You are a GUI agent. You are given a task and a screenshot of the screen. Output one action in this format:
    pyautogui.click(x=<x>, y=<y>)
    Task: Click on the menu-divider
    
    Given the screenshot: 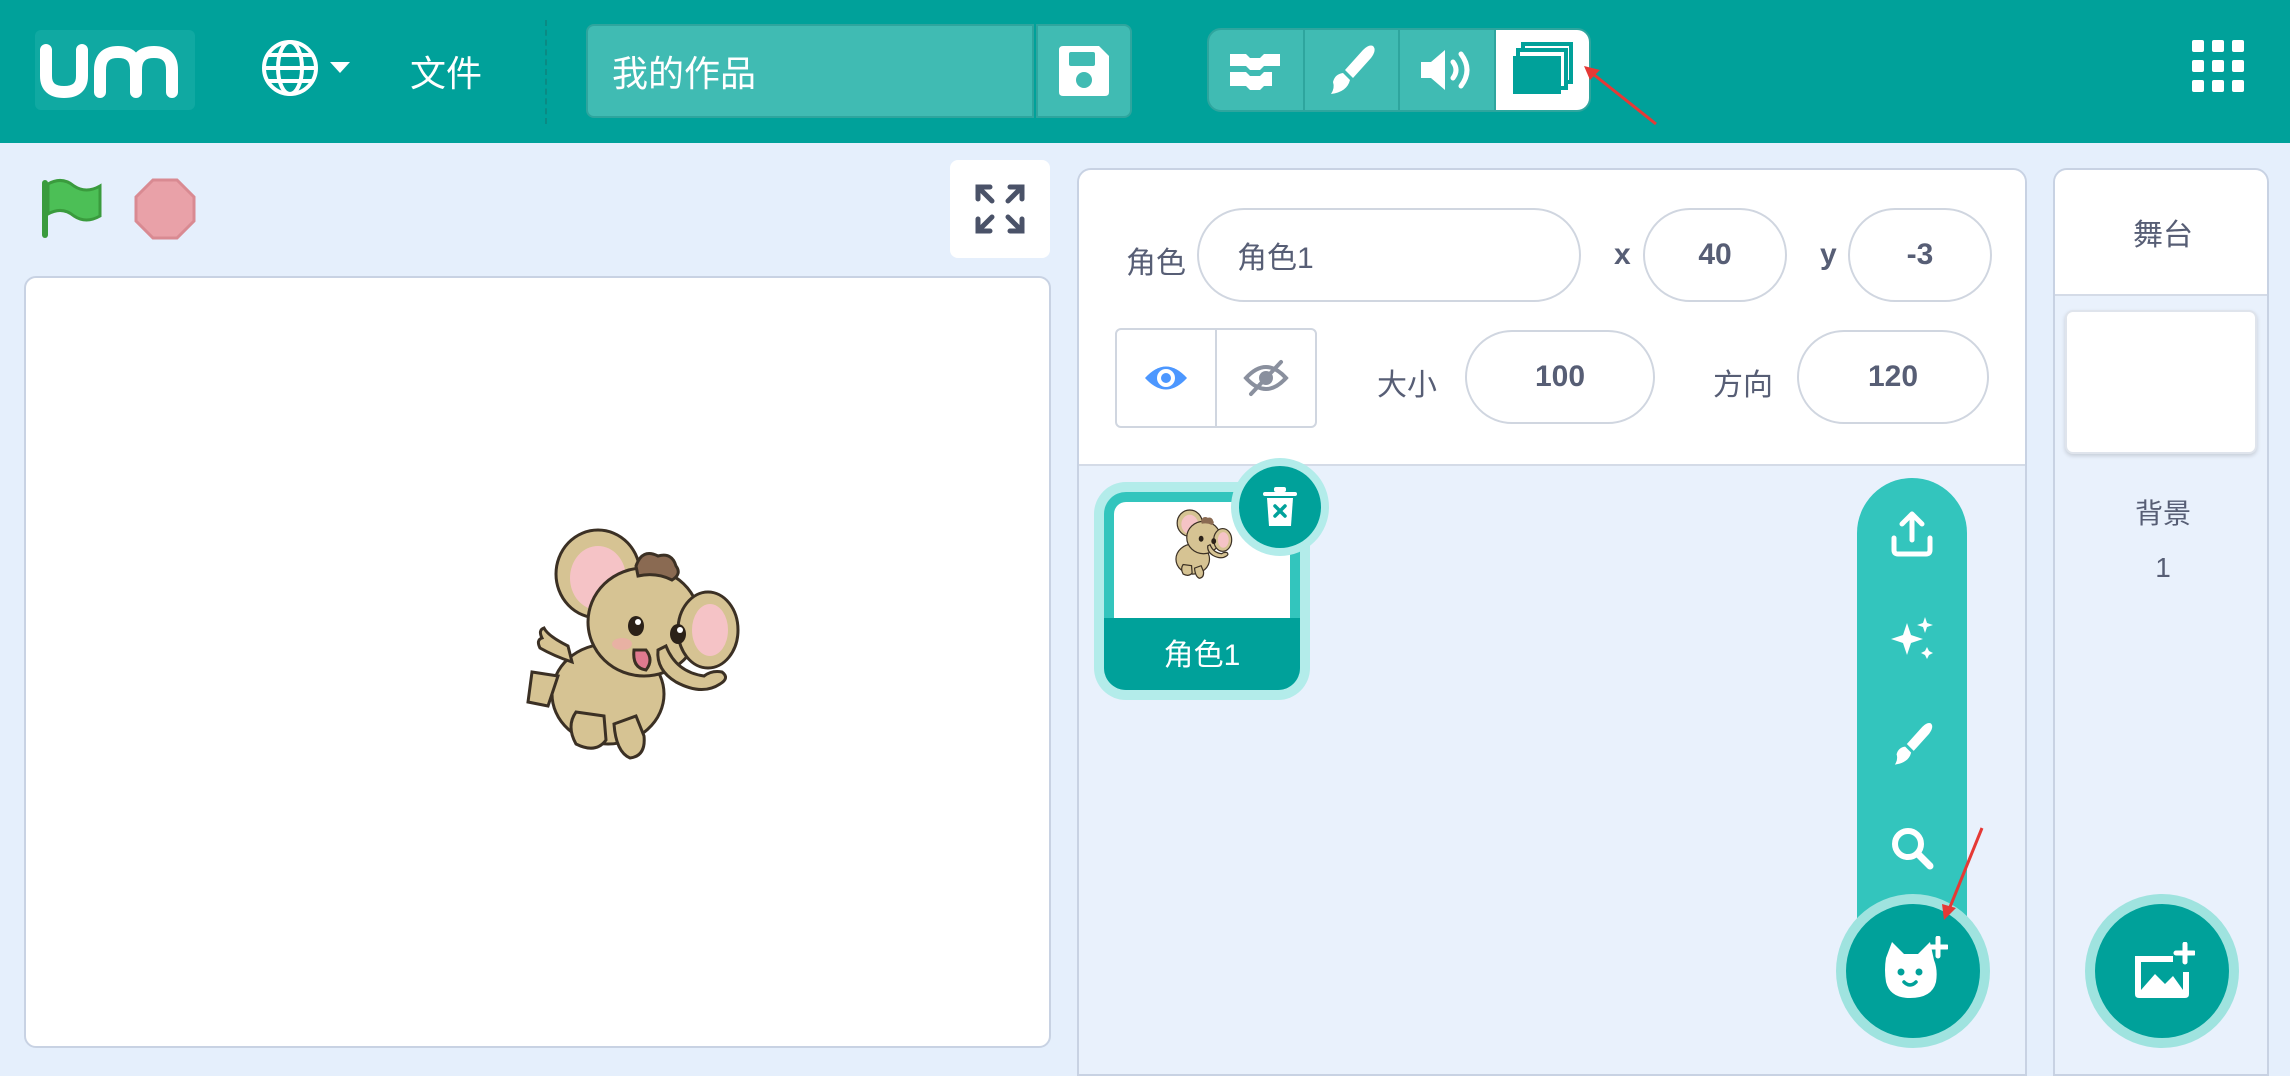 What is the action you would take?
    pyautogui.click(x=546, y=72)
    